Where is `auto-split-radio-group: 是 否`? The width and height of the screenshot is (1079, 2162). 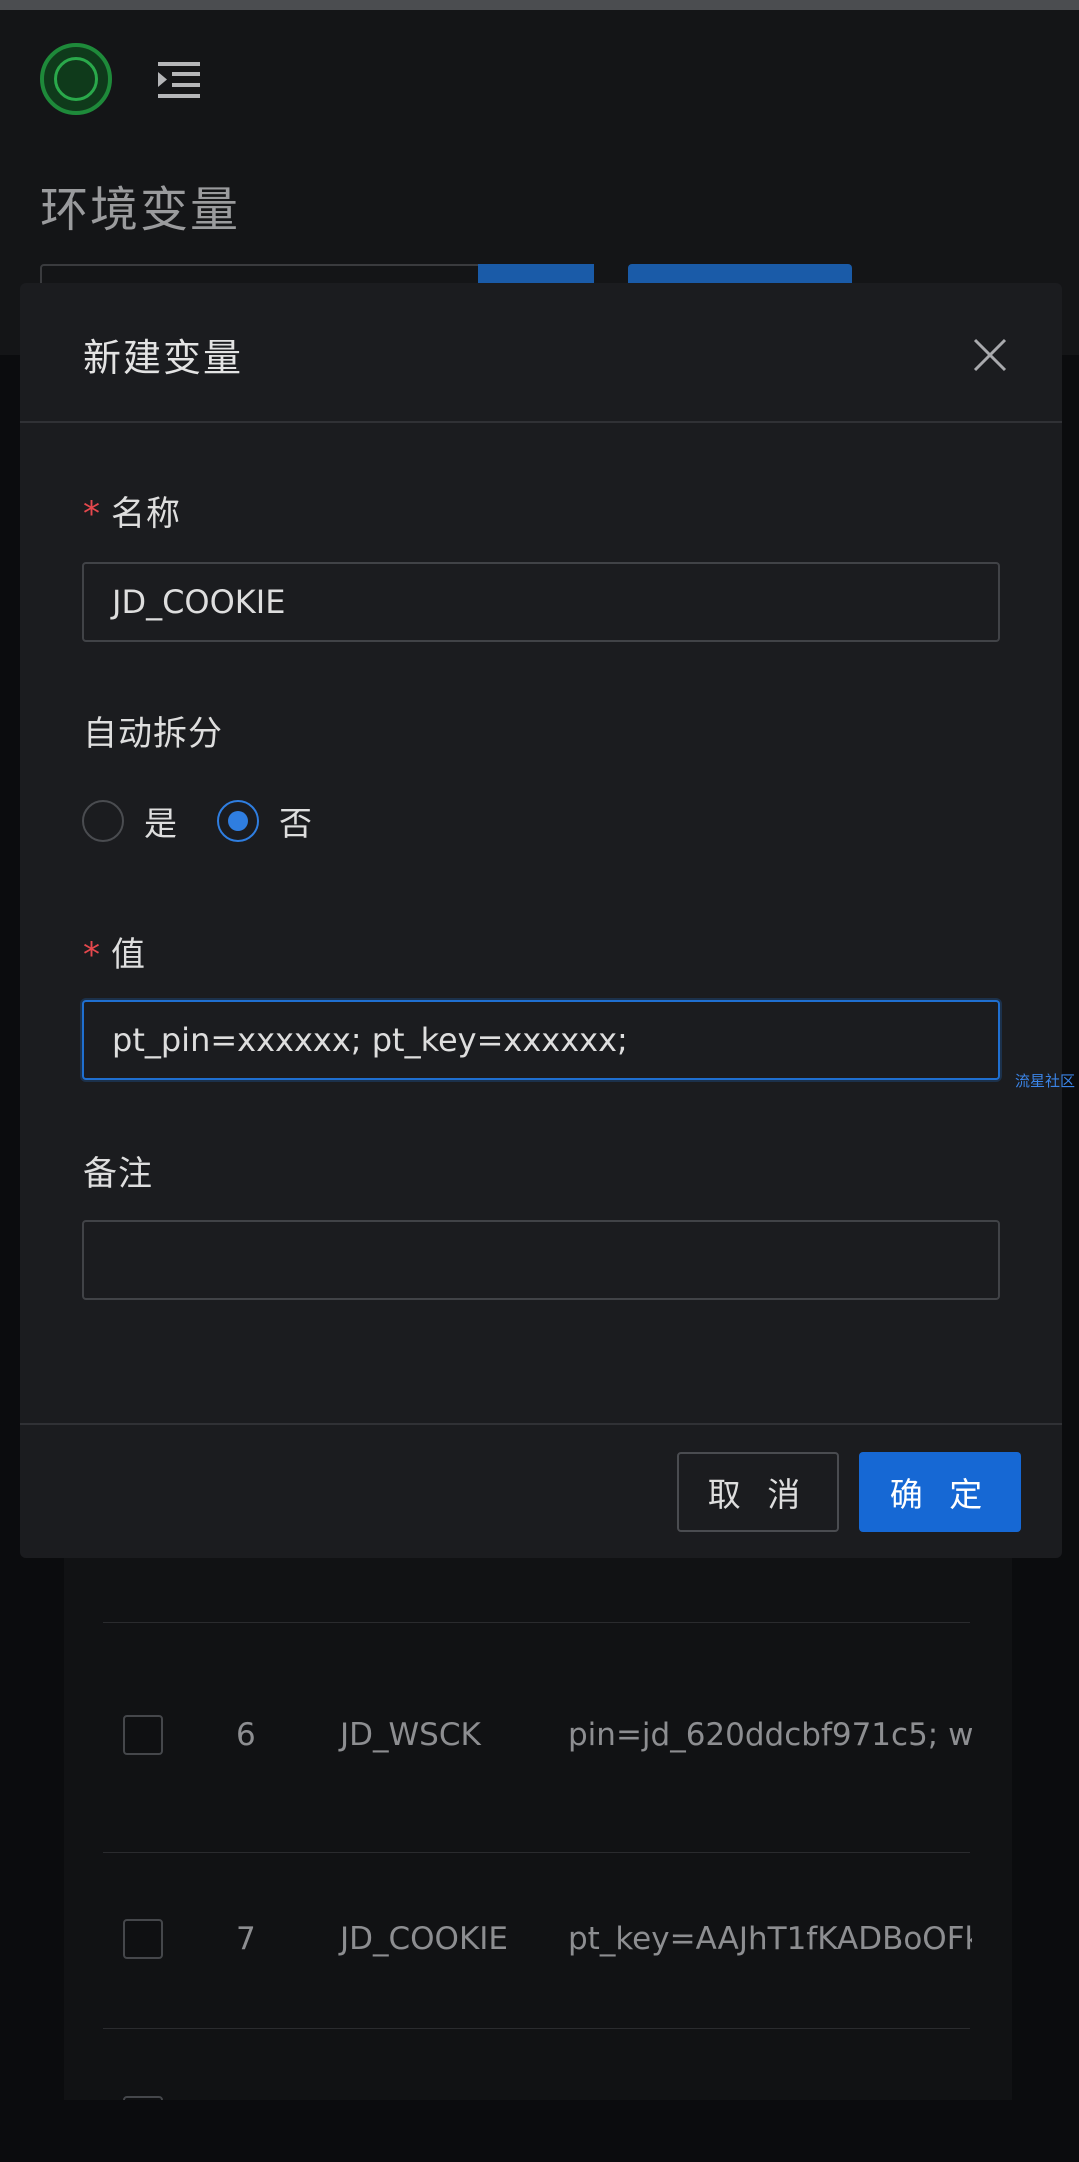 auto-split-radio-group: 是 否 is located at coordinates (217, 821).